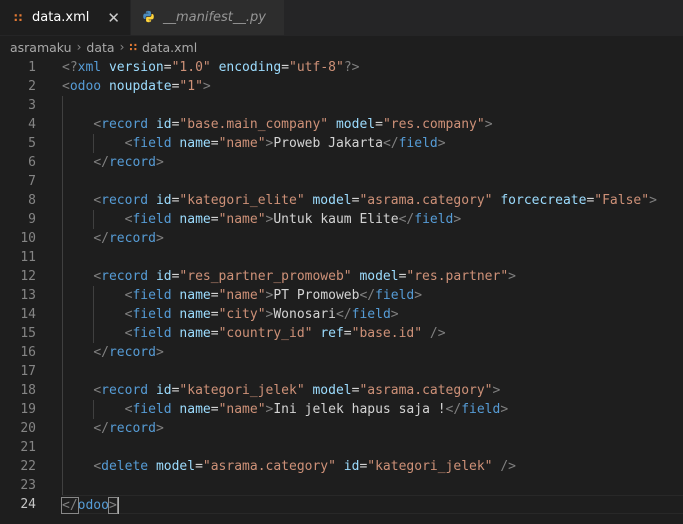 The image size is (683, 524). I want to click on token-str: "base.main_company", so click(254, 124).